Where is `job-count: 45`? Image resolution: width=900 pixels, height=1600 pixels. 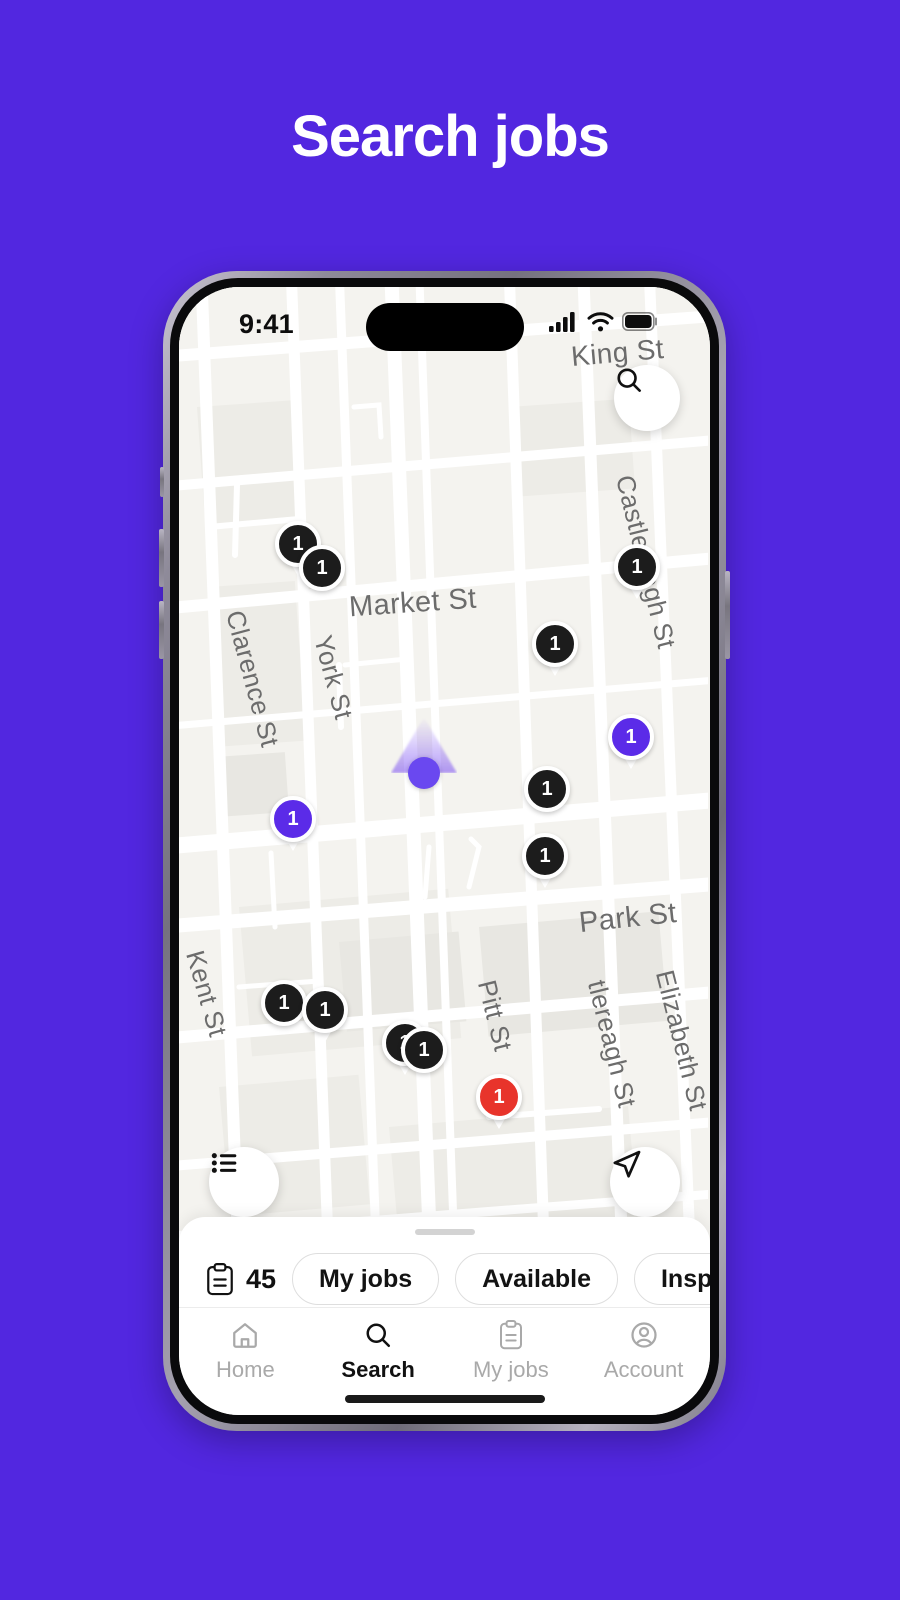 job-count: 45 is located at coordinates (241, 1279).